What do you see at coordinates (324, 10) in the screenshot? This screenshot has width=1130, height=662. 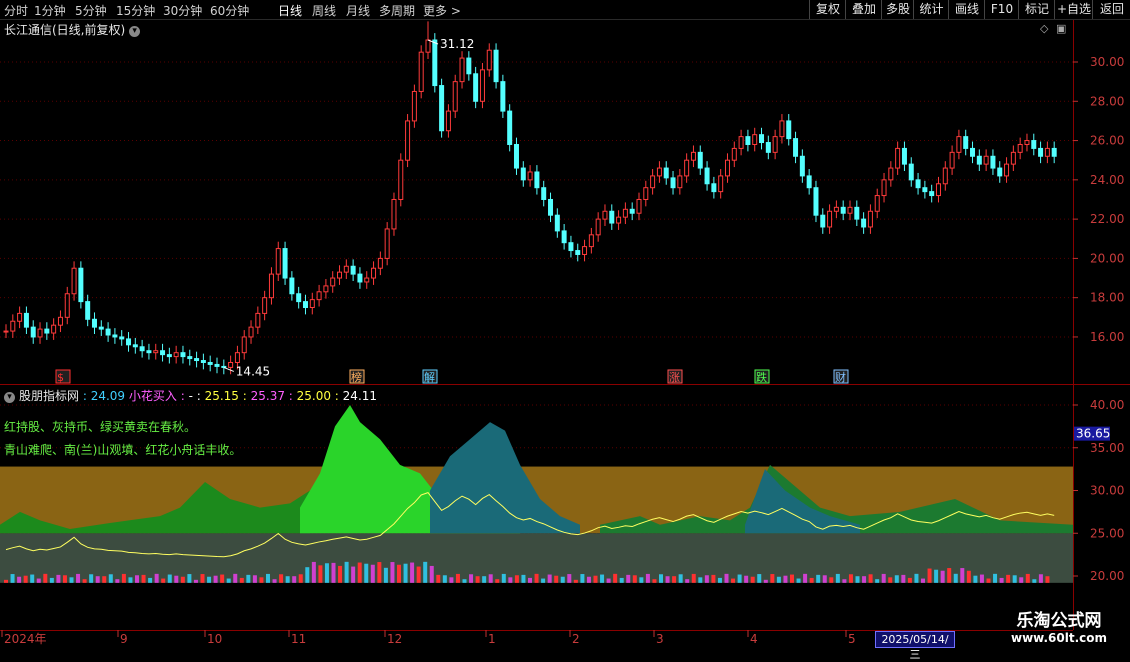 I see `period-tab-weekly: 周线` at bounding box center [324, 10].